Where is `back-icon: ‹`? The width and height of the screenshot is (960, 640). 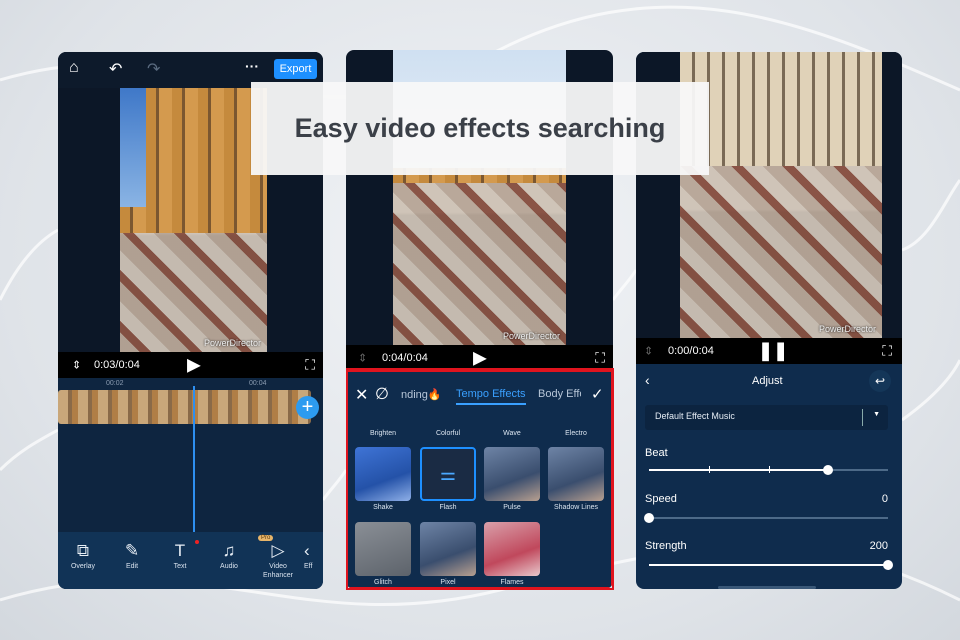
back-icon: ‹ is located at coordinates (647, 380).